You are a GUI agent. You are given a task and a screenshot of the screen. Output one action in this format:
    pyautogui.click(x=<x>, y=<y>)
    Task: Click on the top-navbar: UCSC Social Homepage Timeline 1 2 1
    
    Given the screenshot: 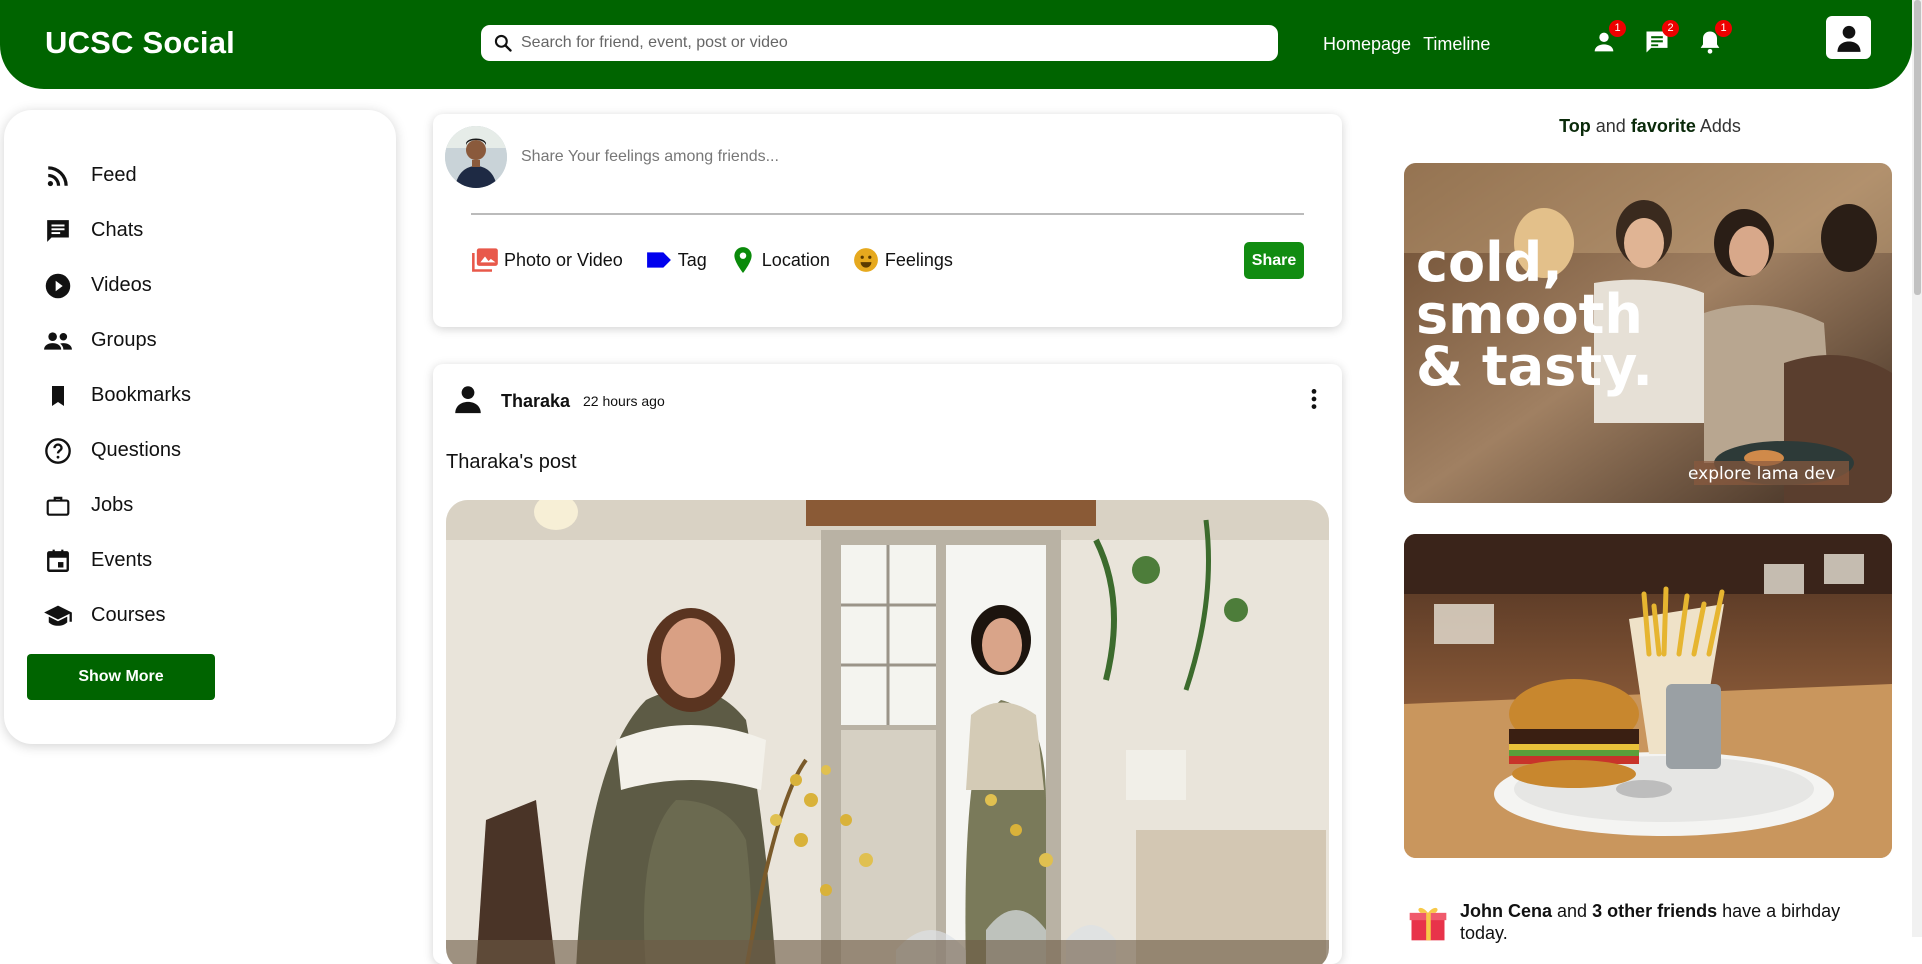 What is the action you would take?
    pyautogui.click(x=956, y=44)
    